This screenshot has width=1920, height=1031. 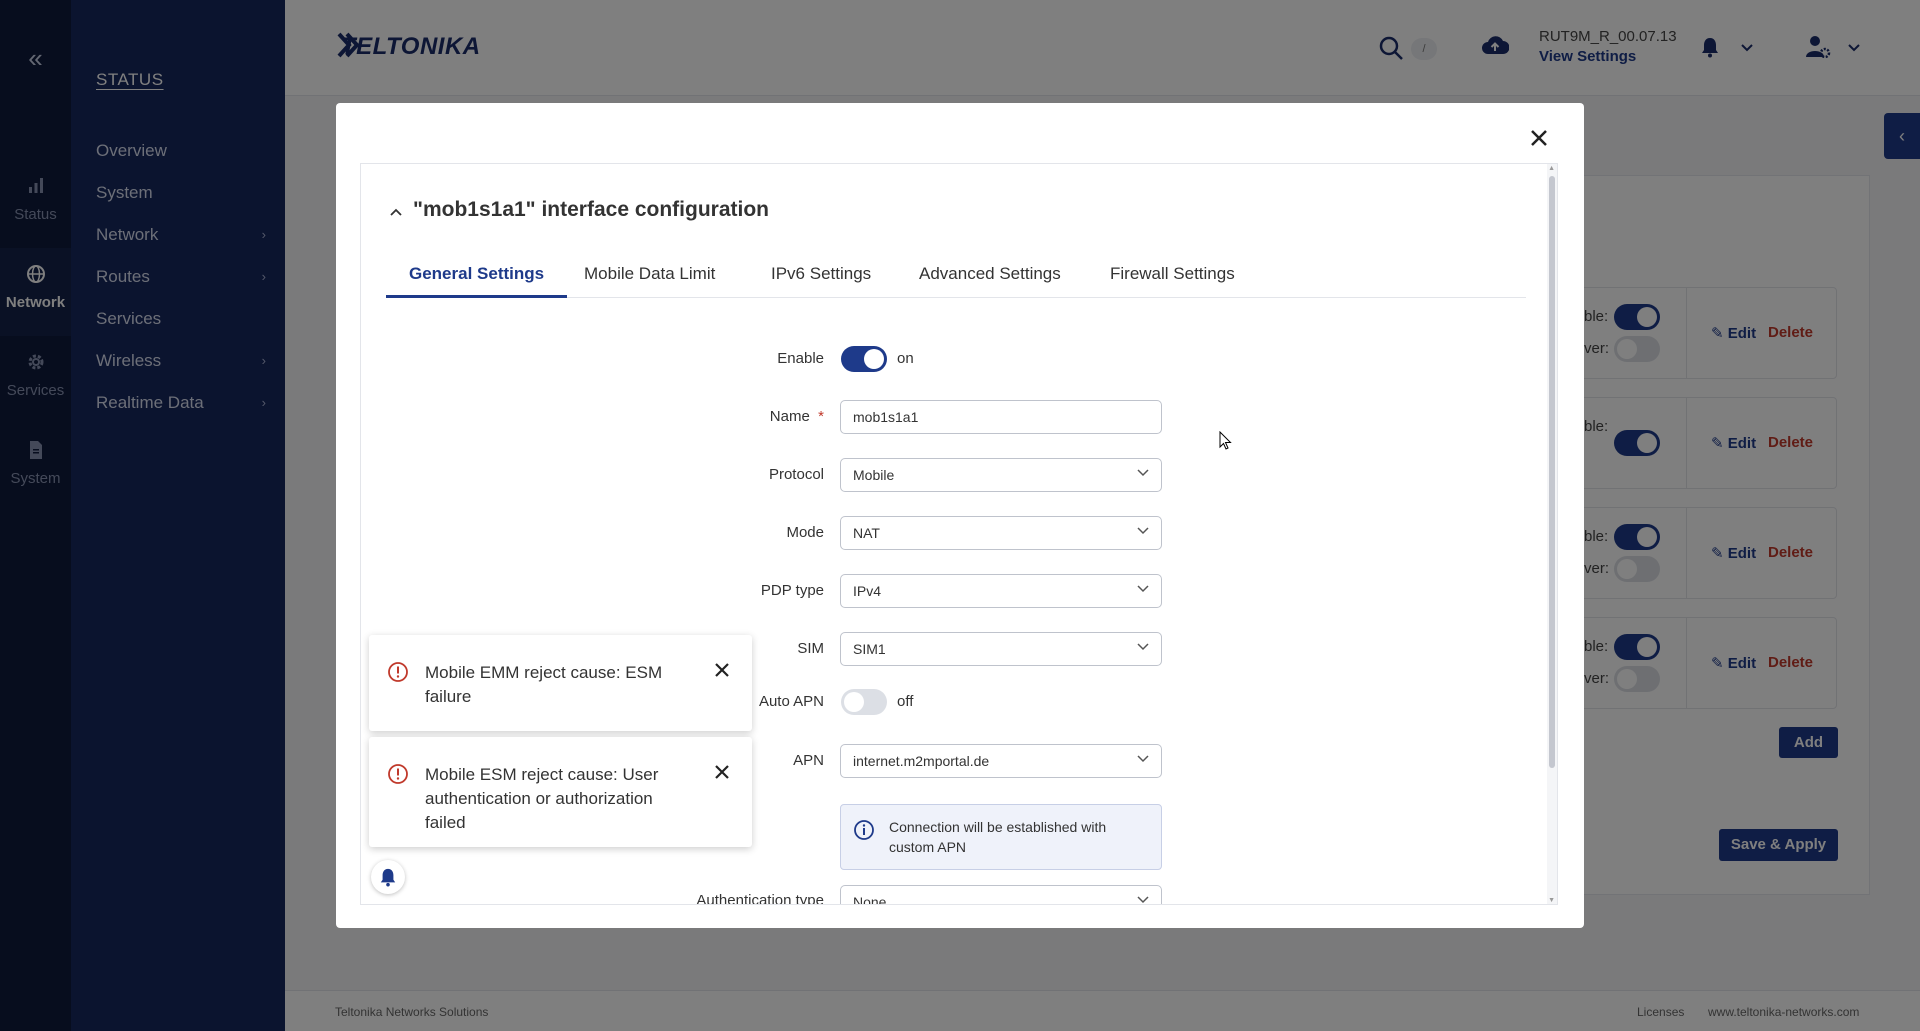 I want to click on scrollbar-thumb, so click(x=1552, y=472).